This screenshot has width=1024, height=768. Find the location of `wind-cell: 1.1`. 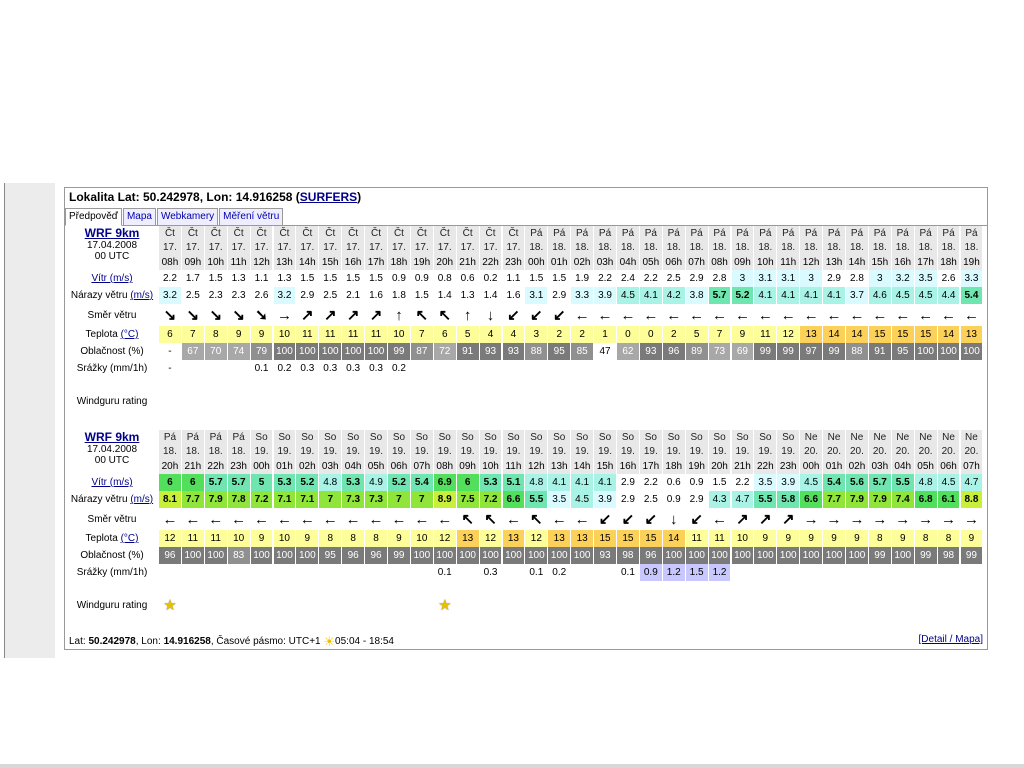

wind-cell: 1.1 is located at coordinates (513, 278).